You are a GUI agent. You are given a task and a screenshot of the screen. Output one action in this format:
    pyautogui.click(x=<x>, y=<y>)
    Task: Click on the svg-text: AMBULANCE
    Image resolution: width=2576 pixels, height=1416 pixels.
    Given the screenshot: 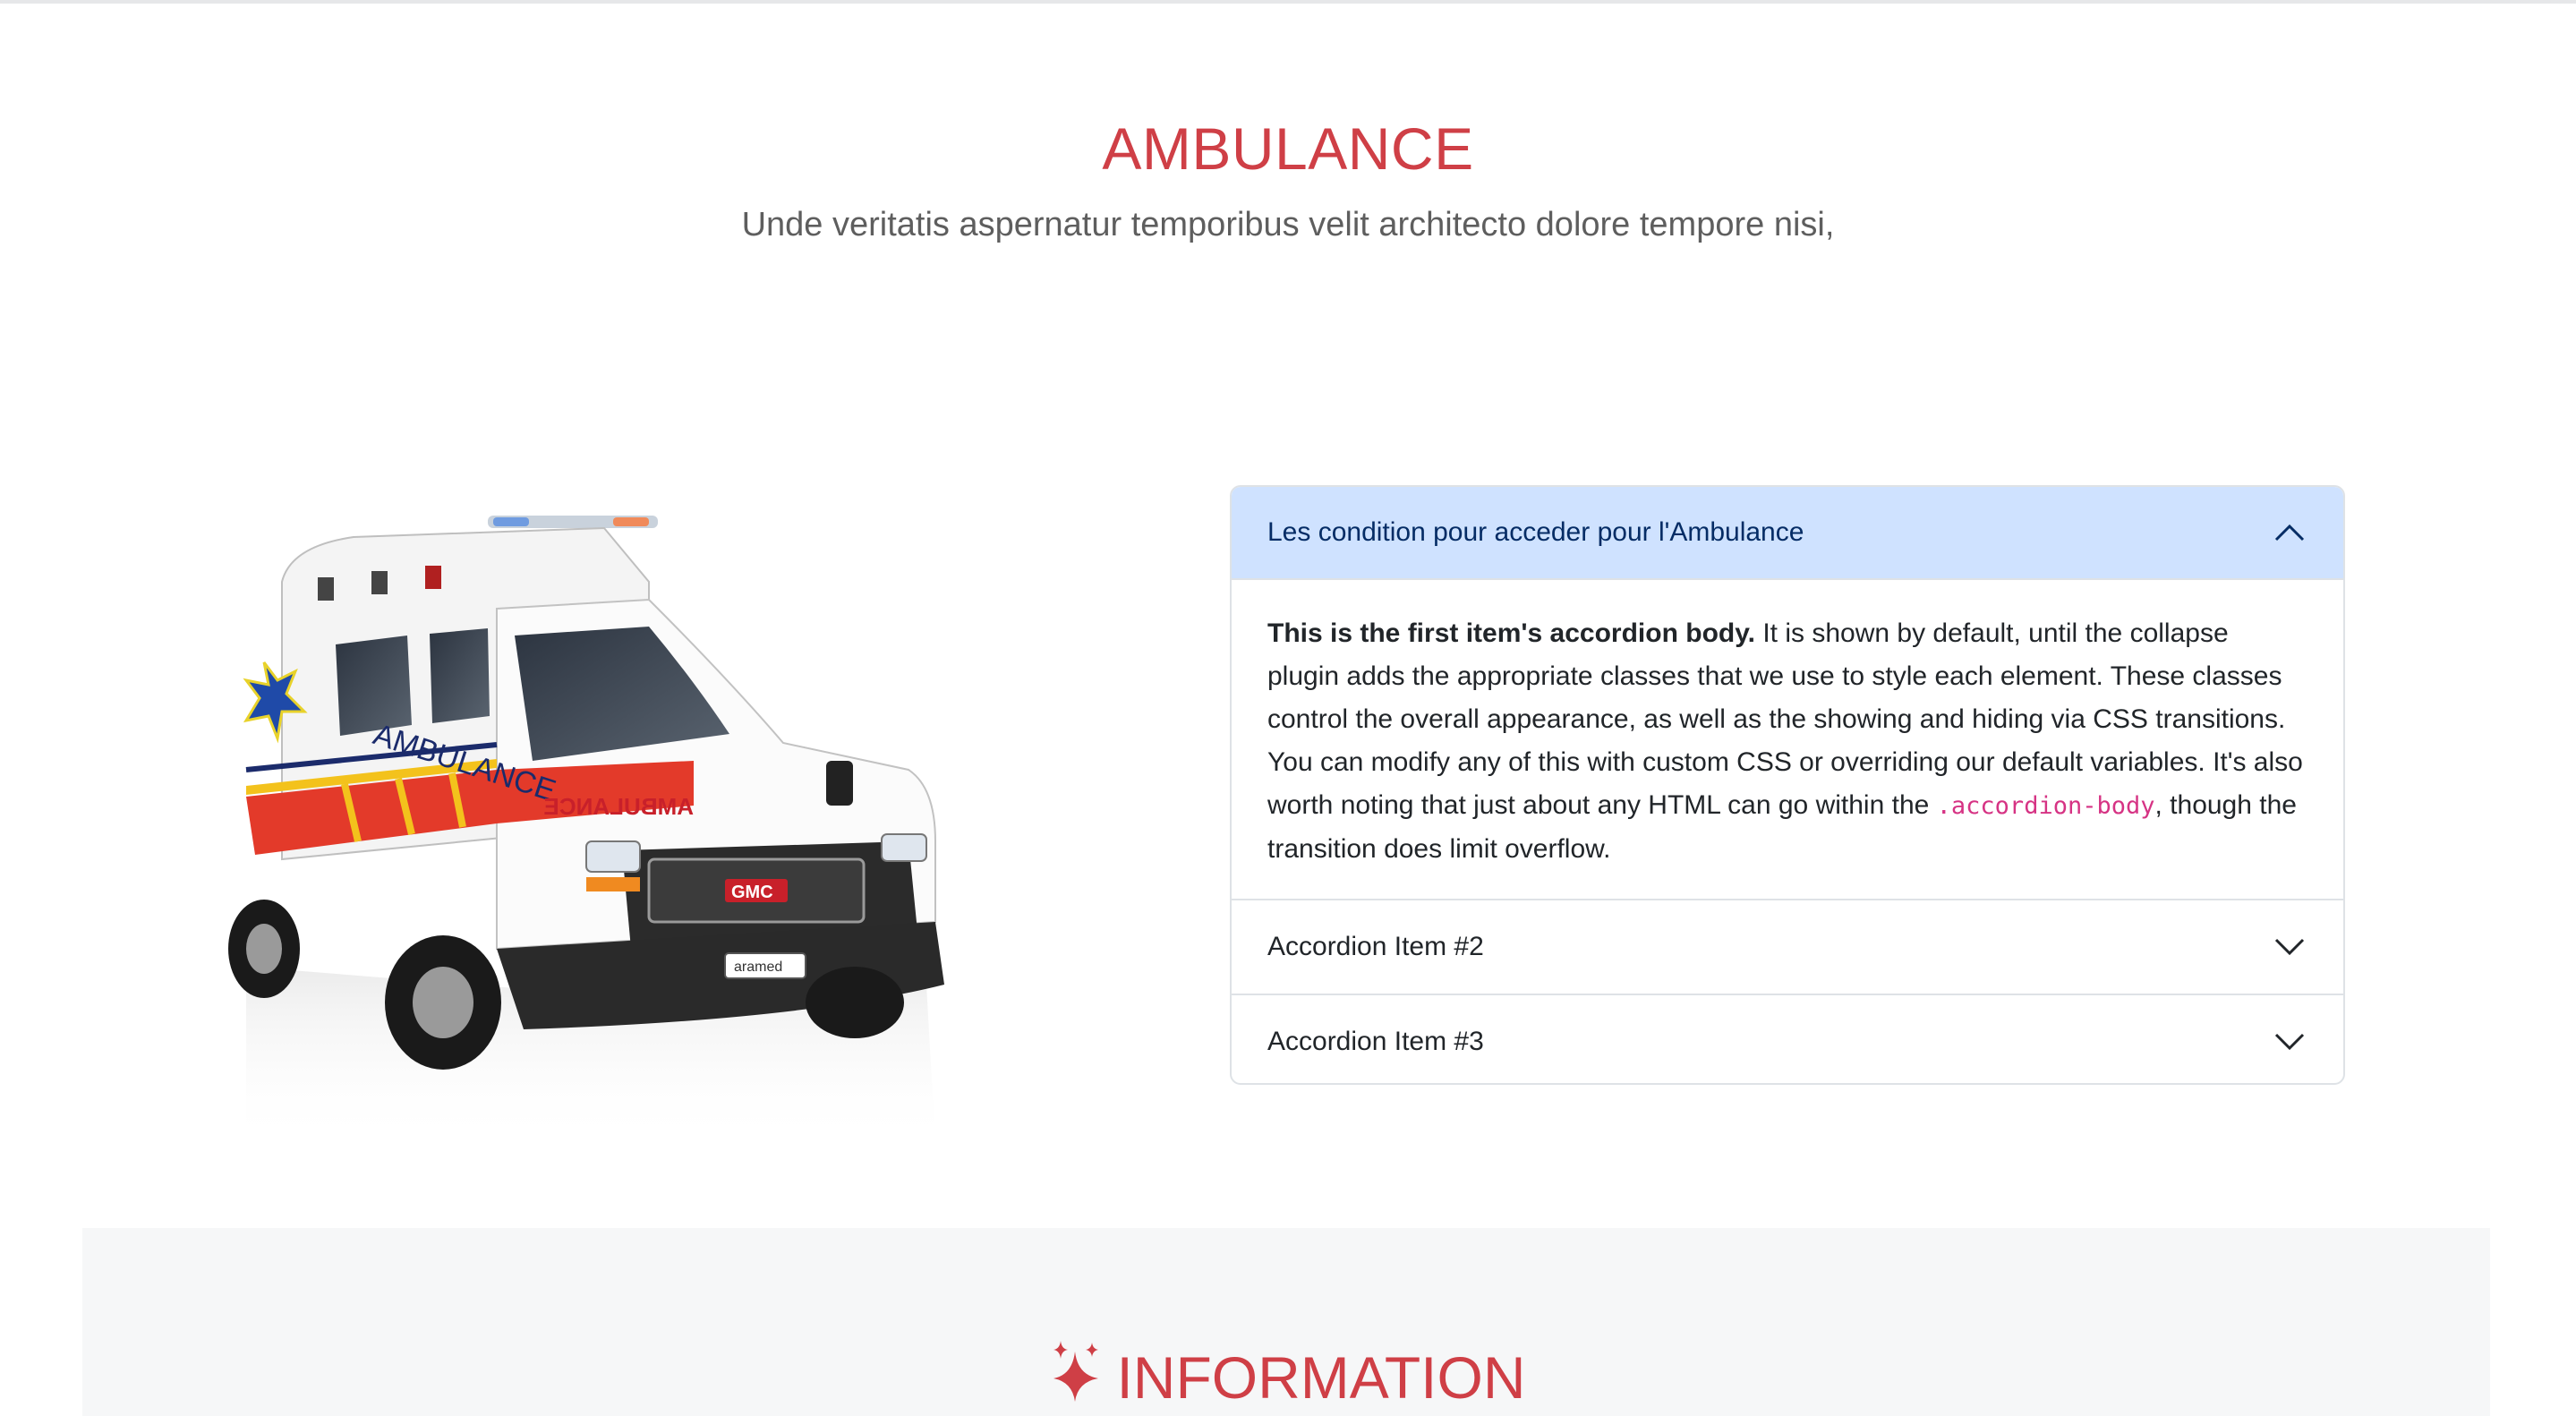 What is the action you would take?
    pyautogui.click(x=618, y=806)
    